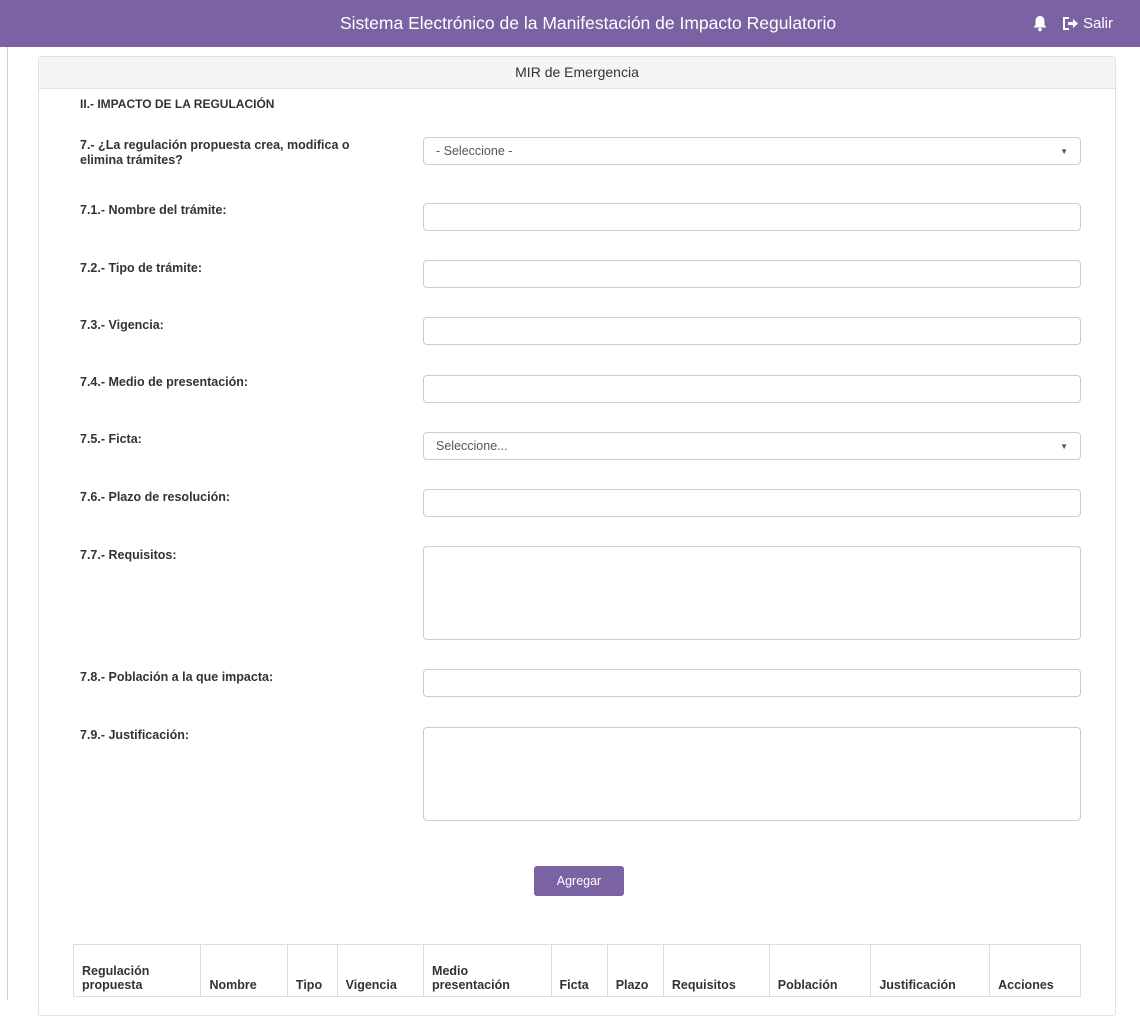  Describe the element at coordinates (111, 439) in the screenshot. I see `q7-5-label: 7.5.- Ficta:` at that location.